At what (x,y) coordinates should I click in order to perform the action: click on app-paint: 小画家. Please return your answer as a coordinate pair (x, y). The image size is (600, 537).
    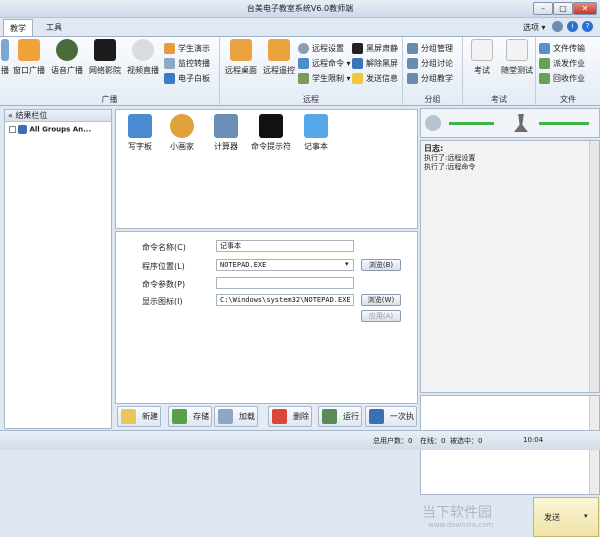
    Looking at the image, I should click on (182, 133).